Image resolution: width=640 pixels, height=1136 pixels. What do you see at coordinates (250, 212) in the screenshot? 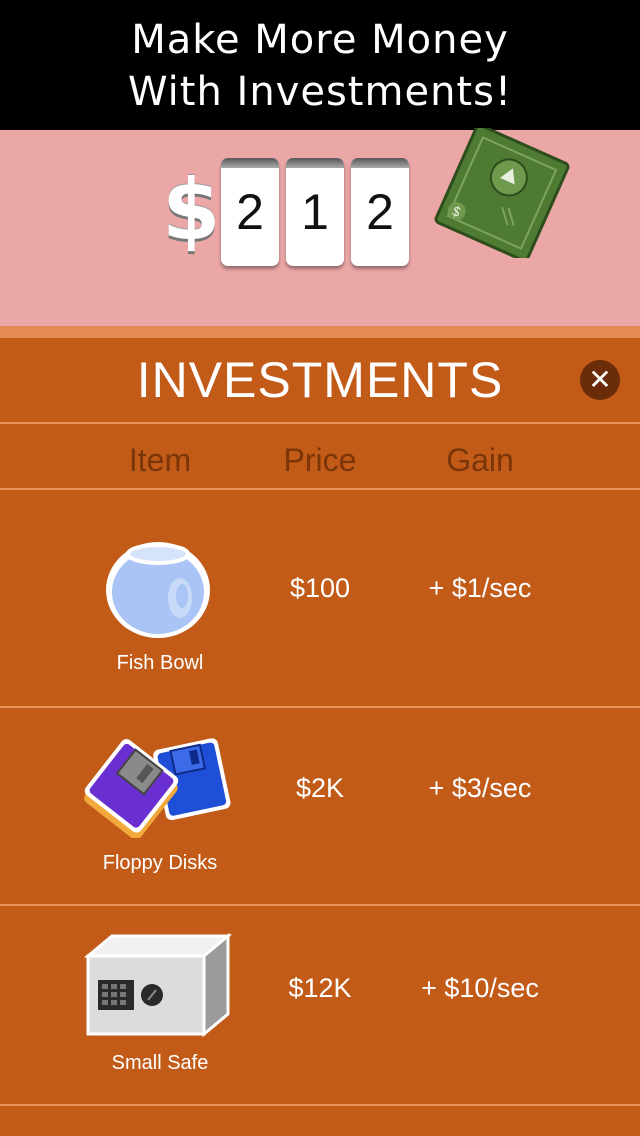
I see `counter-digit-1: 2` at bounding box center [250, 212].